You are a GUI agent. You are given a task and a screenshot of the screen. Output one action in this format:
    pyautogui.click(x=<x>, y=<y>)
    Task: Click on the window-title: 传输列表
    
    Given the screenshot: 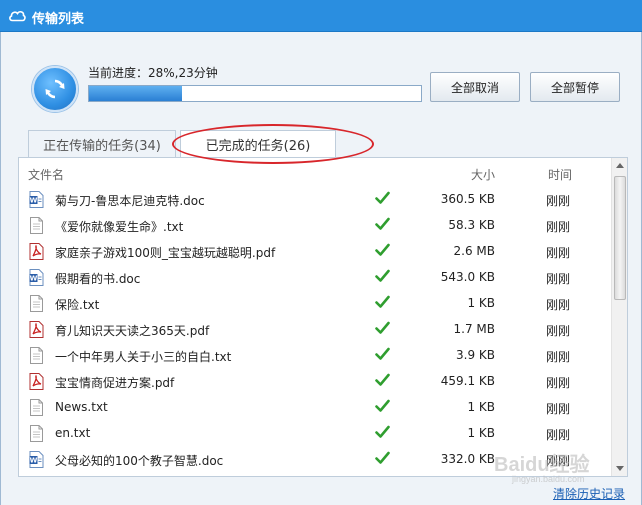 What is the action you would take?
    pyautogui.click(x=58, y=19)
    